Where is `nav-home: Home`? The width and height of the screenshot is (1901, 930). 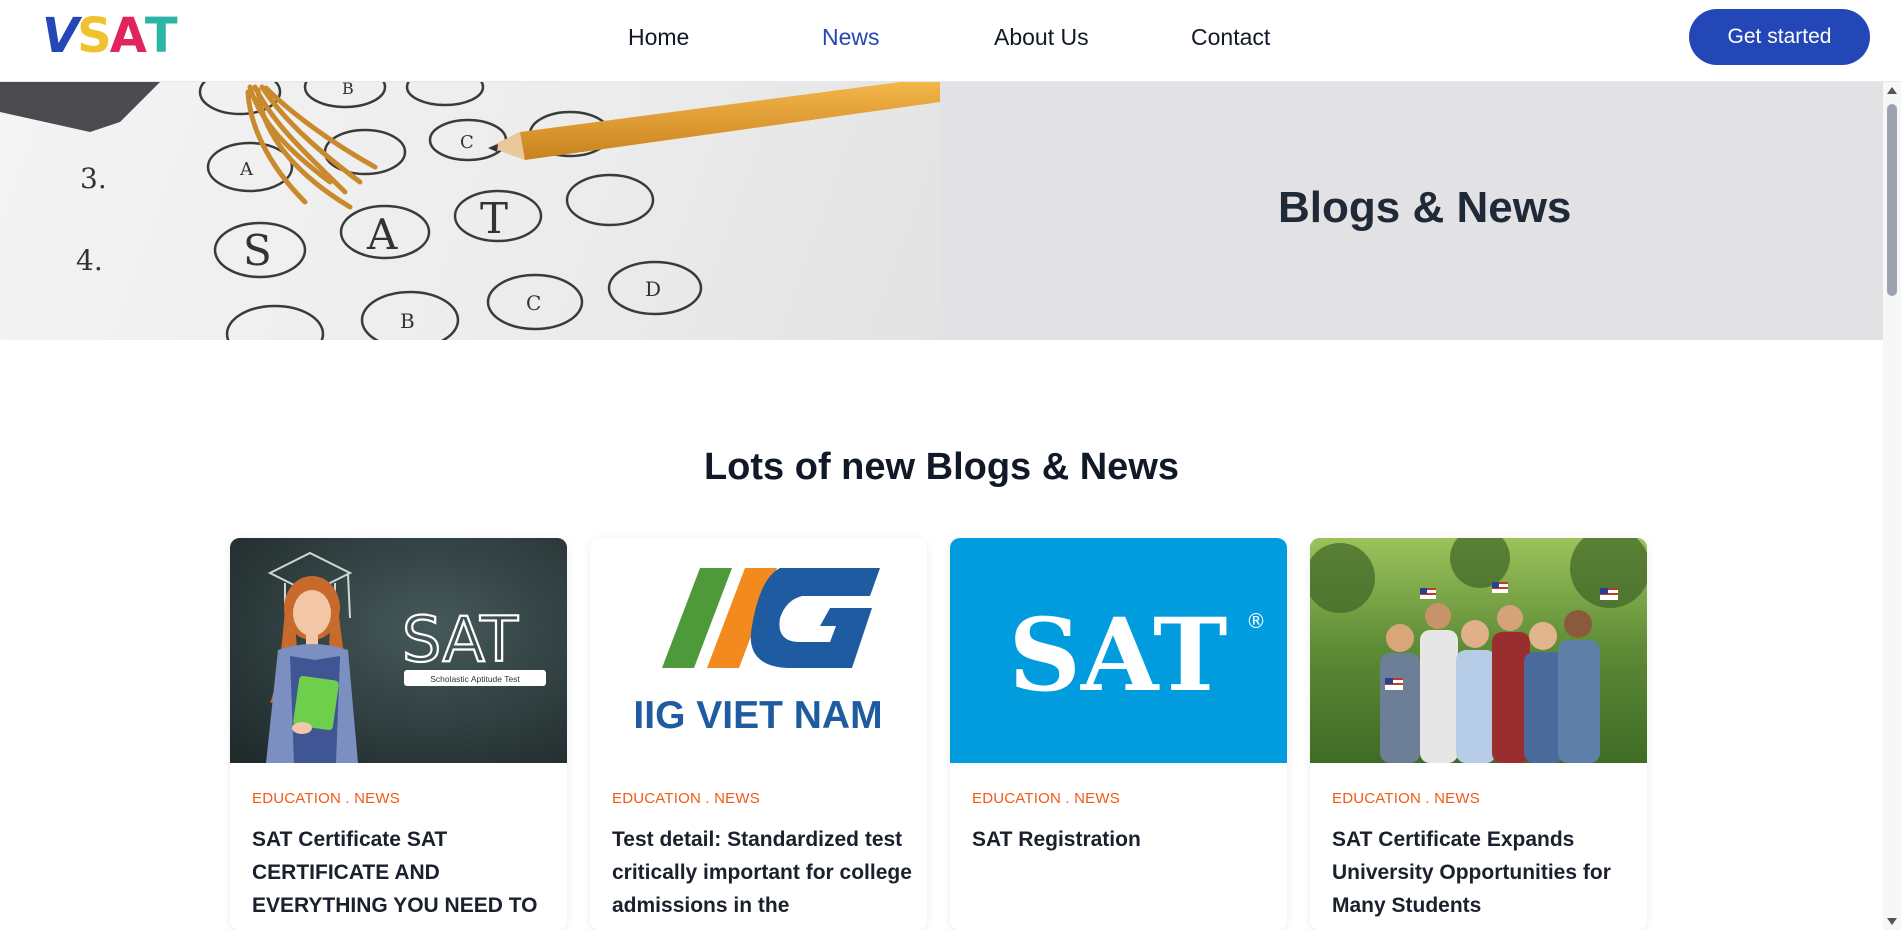 nav-home: Home is located at coordinates (658, 37).